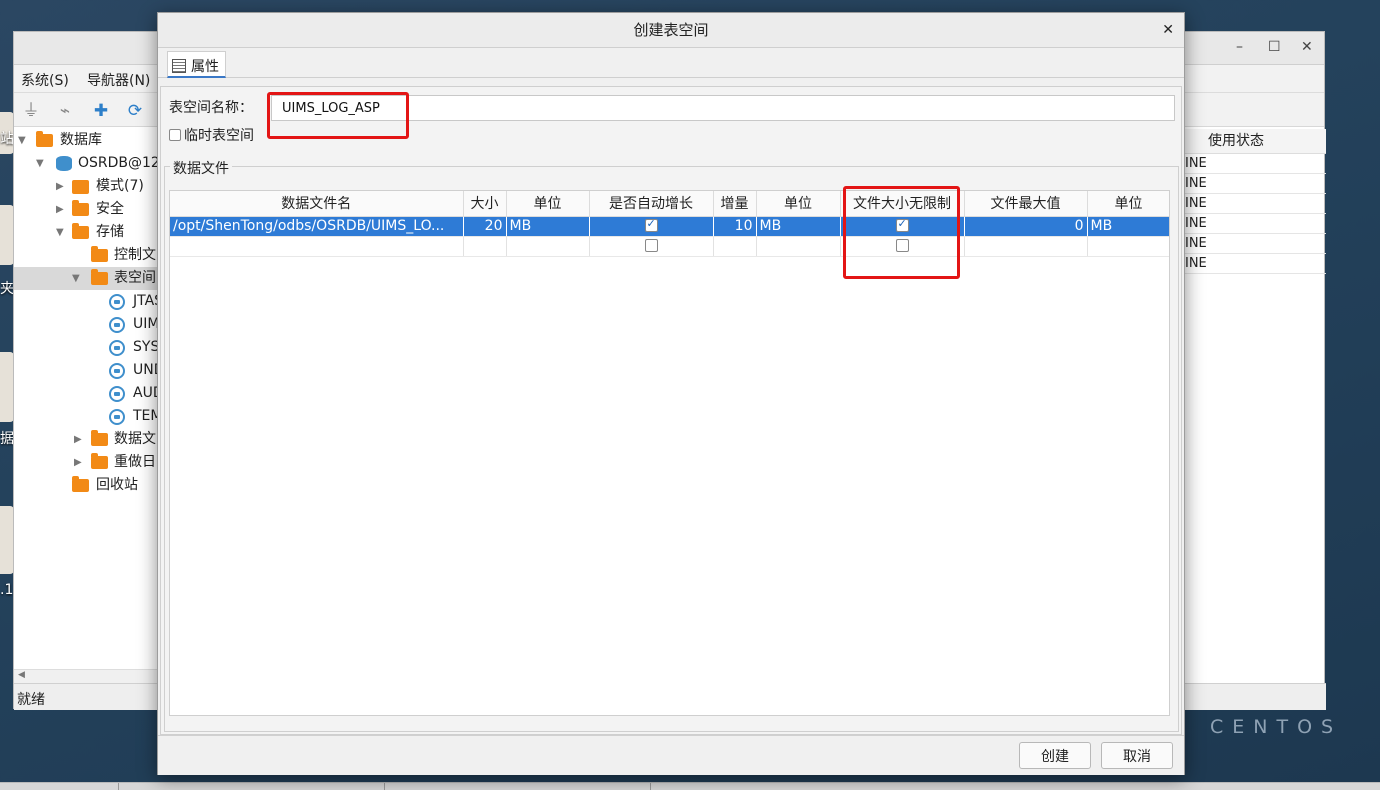 The width and height of the screenshot is (1380, 790). What do you see at coordinates (1026, 246) in the screenshot?
I see `cell-max-size` at bounding box center [1026, 246].